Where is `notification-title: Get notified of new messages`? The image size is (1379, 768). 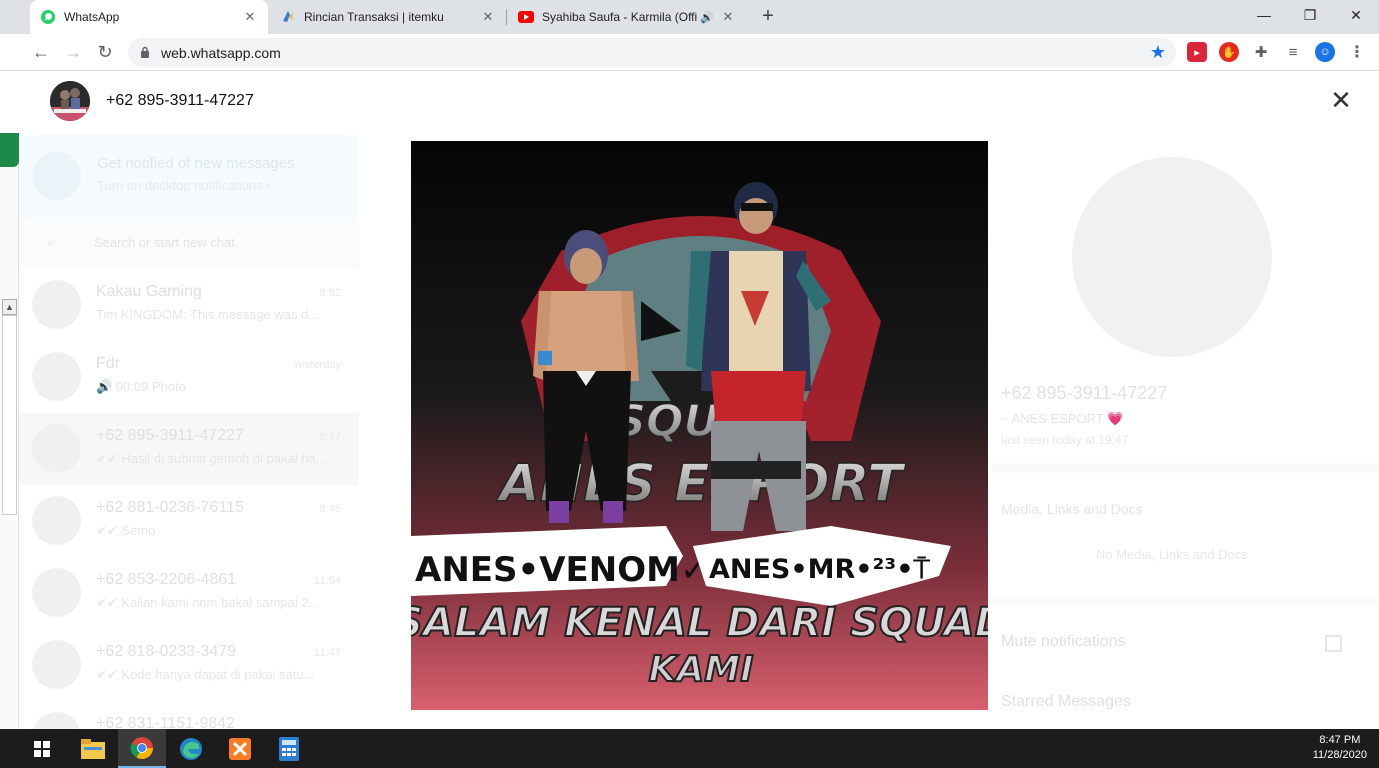
notification-title: Get notified of new messages is located at coordinates (196, 163).